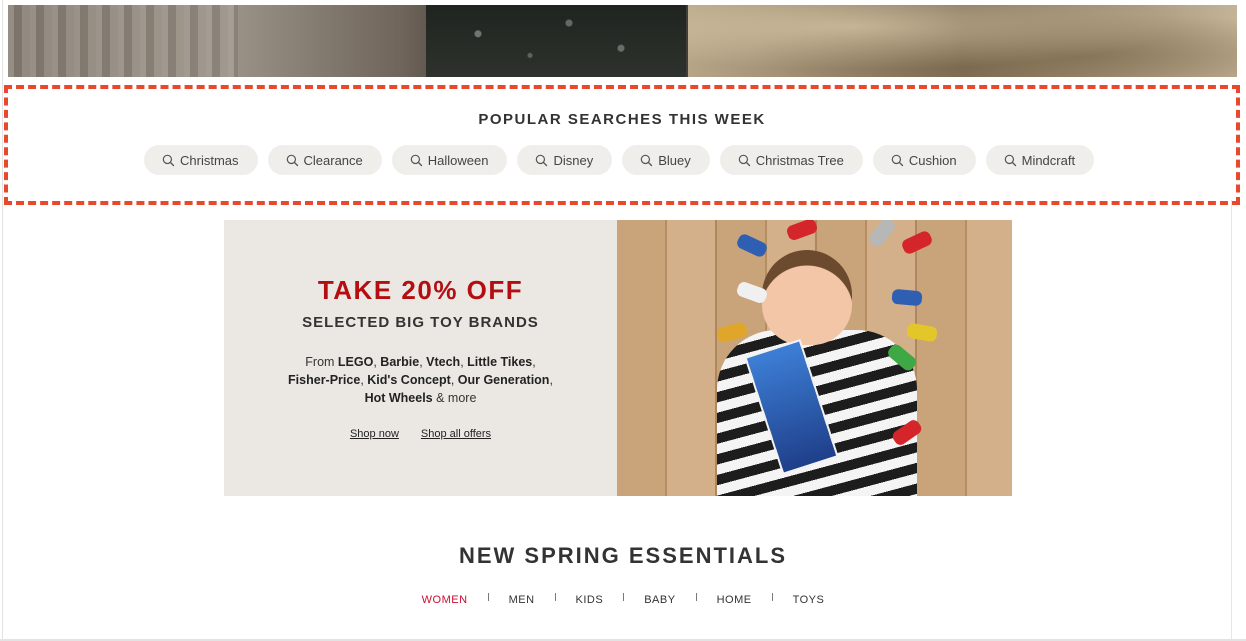 This screenshot has width=1246, height=641. What do you see at coordinates (209, 160) in the screenshot?
I see `search-chip-label: Christmas` at bounding box center [209, 160].